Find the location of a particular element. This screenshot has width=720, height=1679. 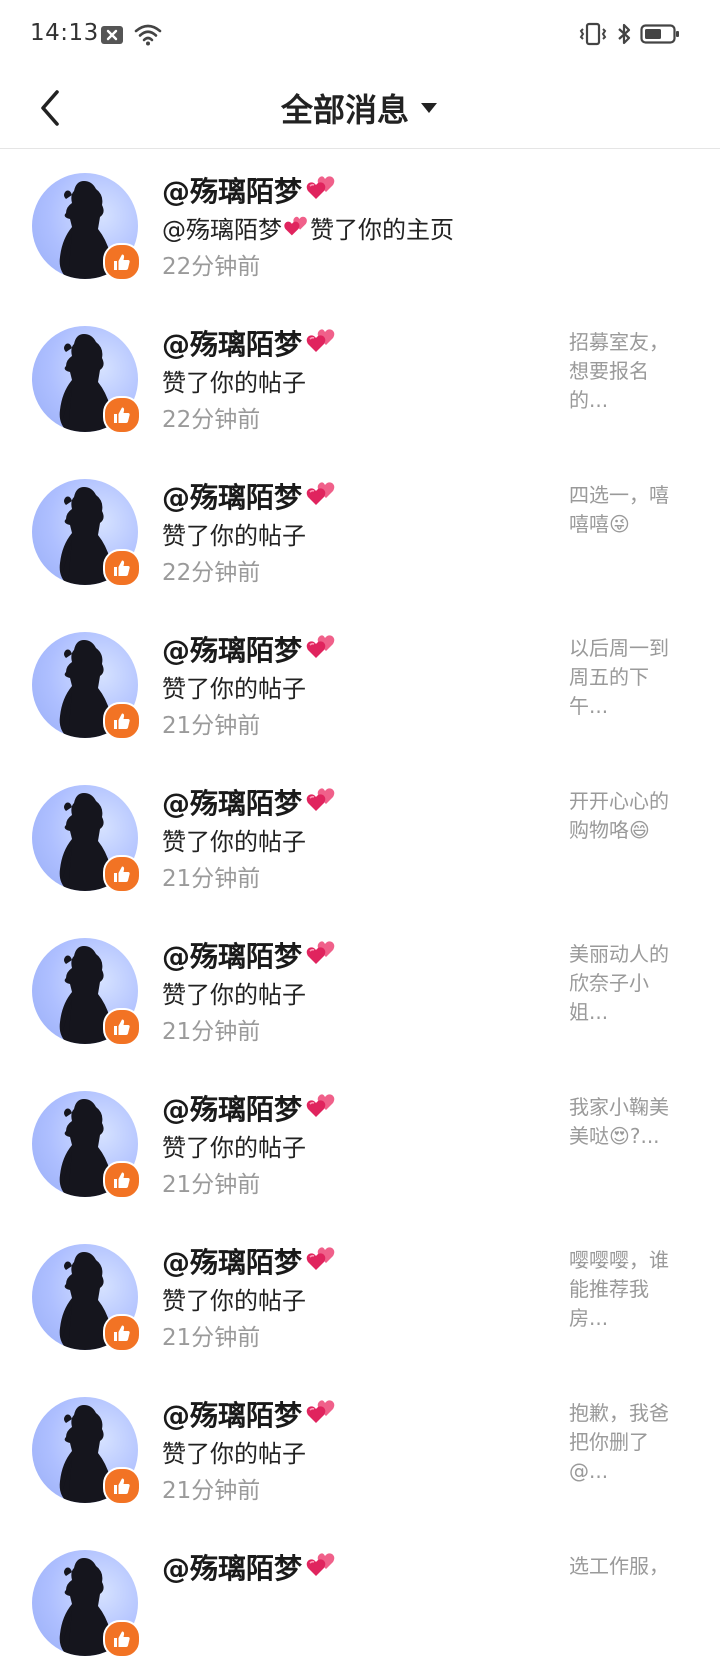

page-title: 全部消息 is located at coordinates (344, 110).